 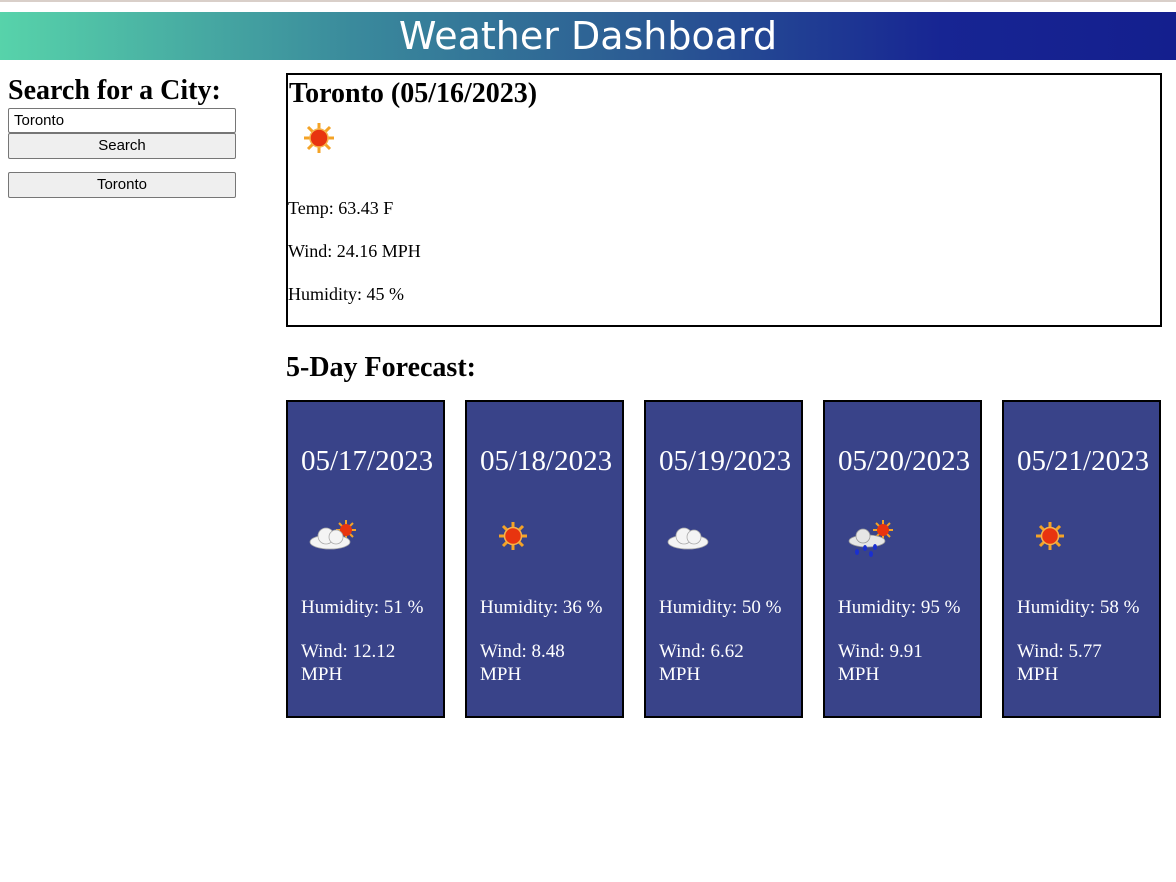 What do you see at coordinates (546, 461) in the screenshot?
I see `forecast-date: 05/18/2023` at bounding box center [546, 461].